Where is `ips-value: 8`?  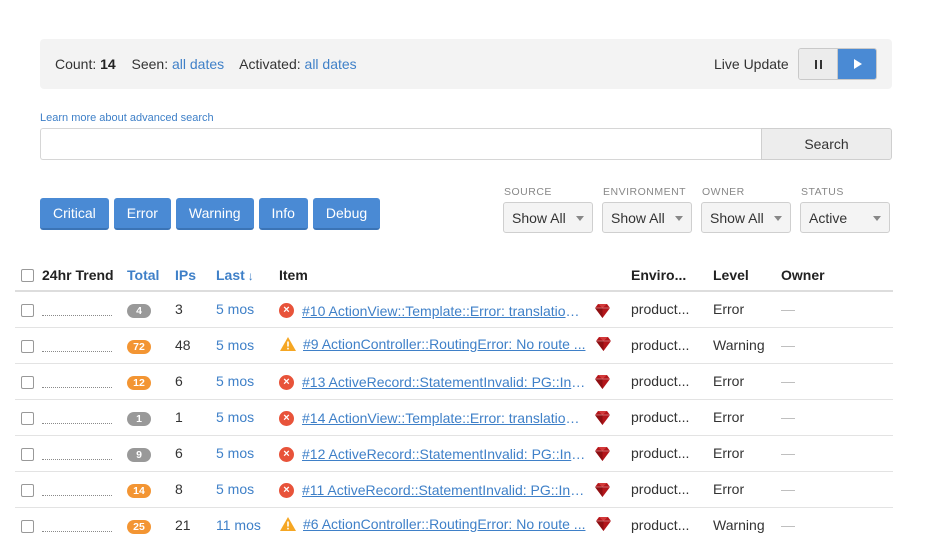 ips-value: 8 is located at coordinates (195, 489).